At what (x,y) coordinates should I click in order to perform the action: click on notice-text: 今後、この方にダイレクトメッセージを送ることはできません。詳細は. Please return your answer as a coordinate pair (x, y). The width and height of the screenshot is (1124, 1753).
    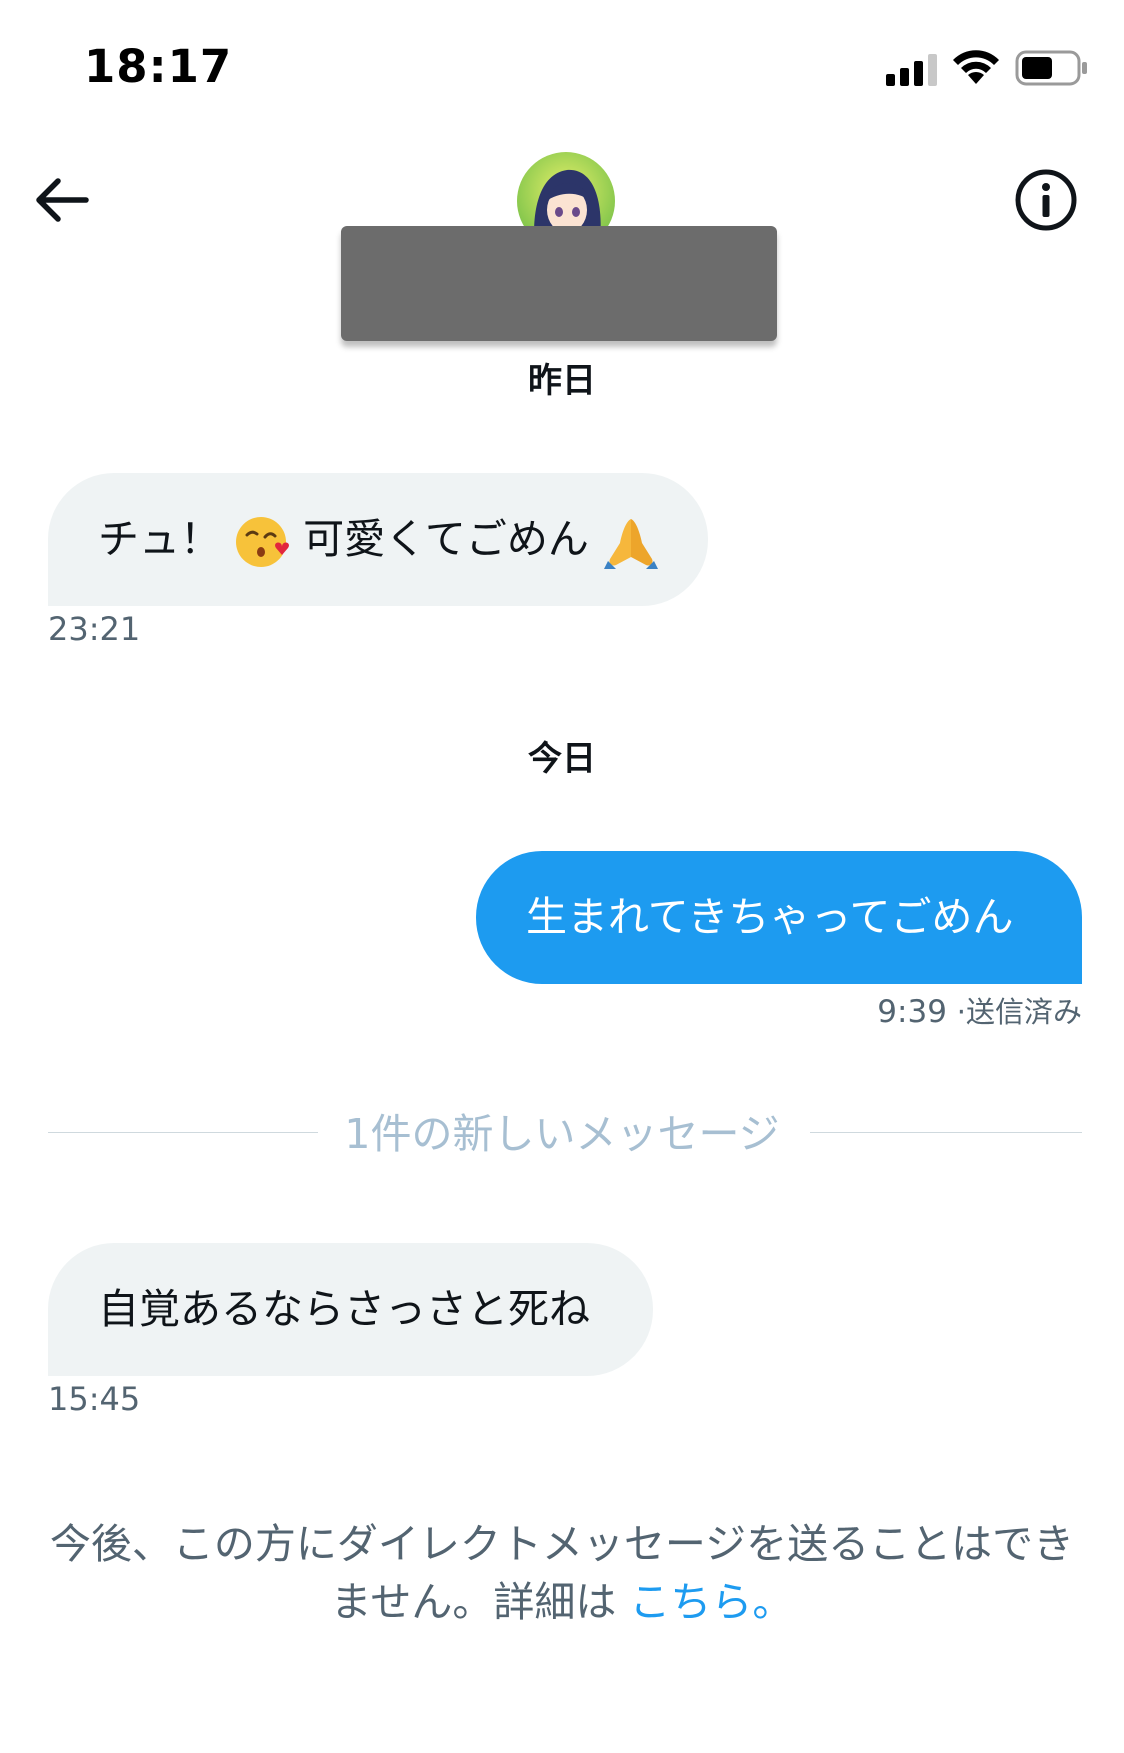
    Looking at the image, I should click on (562, 1573).